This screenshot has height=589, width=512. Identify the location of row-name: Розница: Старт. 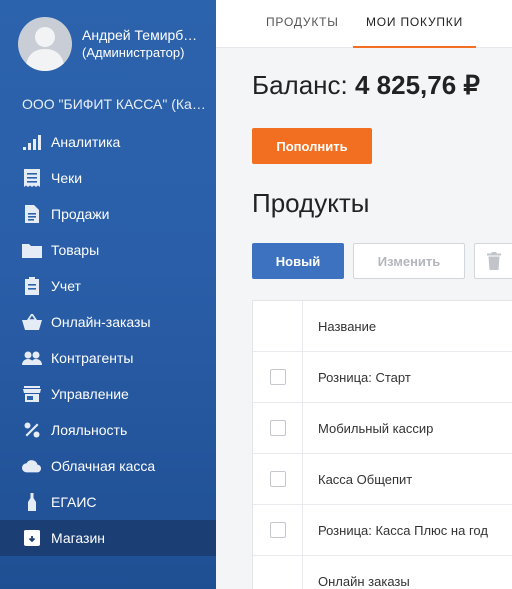
(364, 377).